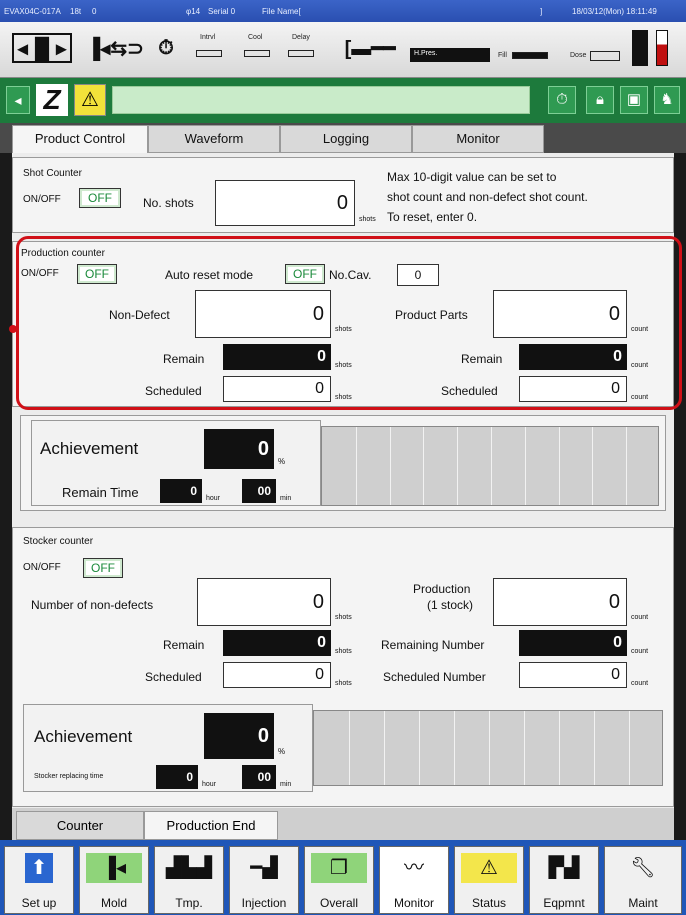 This screenshot has height=915, width=686. I want to click on nav-overall: ❐ Overall, so click(339, 880).